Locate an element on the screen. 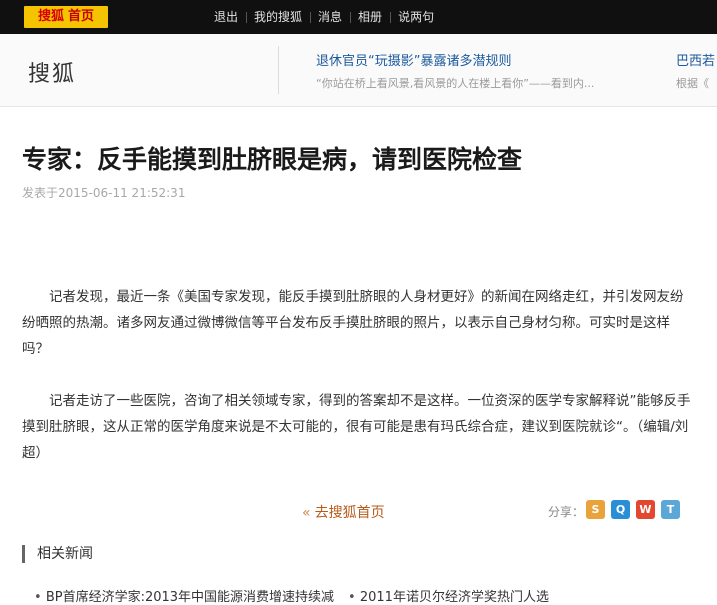 Image resolution: width=717 pixels, height=605 pixels. share-label: 分享： is located at coordinates (566, 512).